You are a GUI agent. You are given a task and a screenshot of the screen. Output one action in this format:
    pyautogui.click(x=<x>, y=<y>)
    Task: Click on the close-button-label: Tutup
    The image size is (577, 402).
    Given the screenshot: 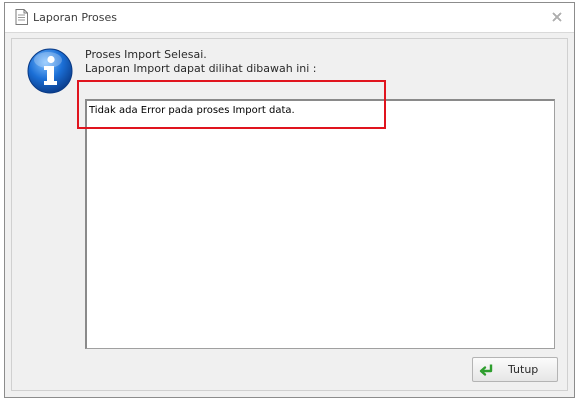 What is the action you would take?
    pyautogui.click(x=523, y=369)
    